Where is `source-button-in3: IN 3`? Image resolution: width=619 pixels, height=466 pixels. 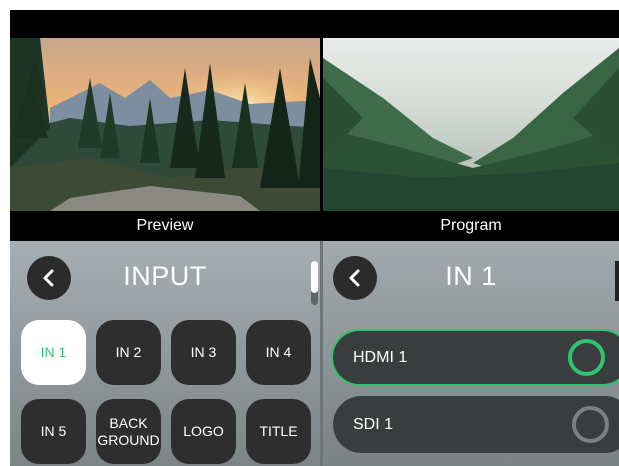 source-button-in3: IN 3 is located at coordinates (203, 352).